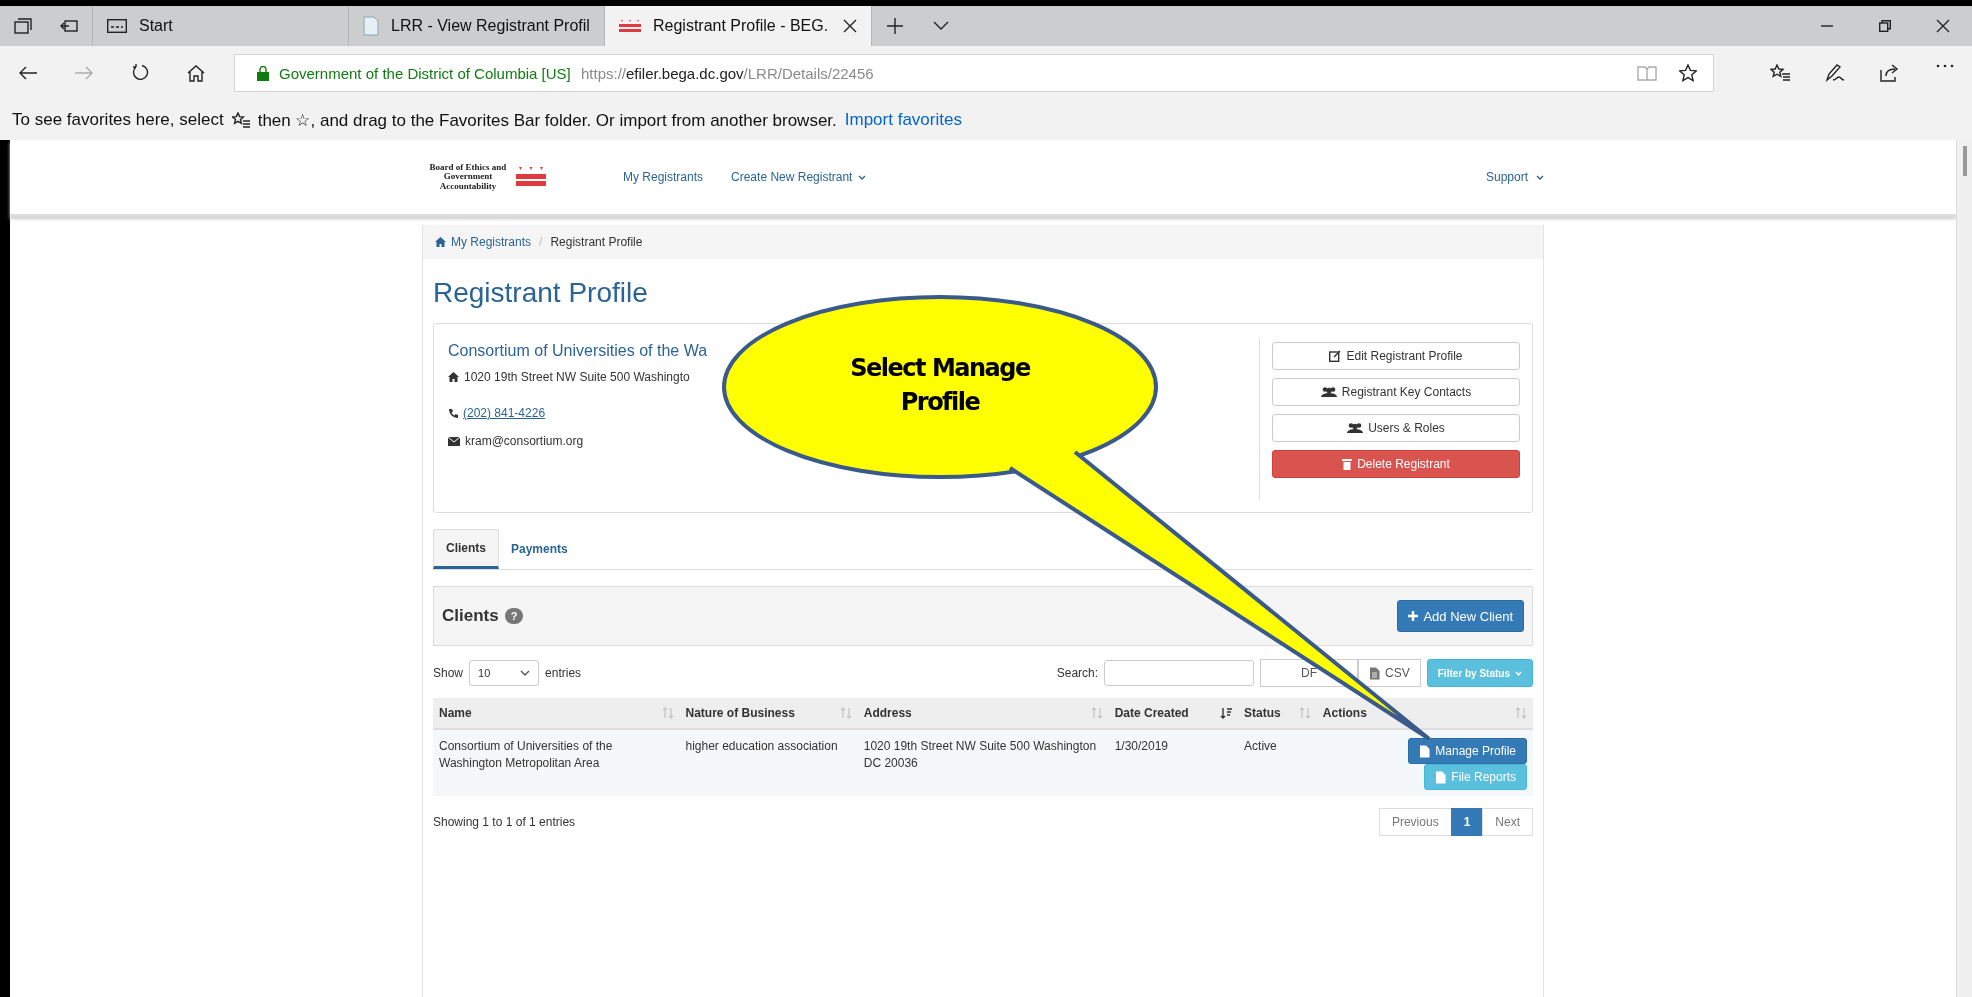 The width and height of the screenshot is (1972, 997). I want to click on table-cell: 1020 19th Street NW Suite 500 Washington DC 20036, so click(980, 754).